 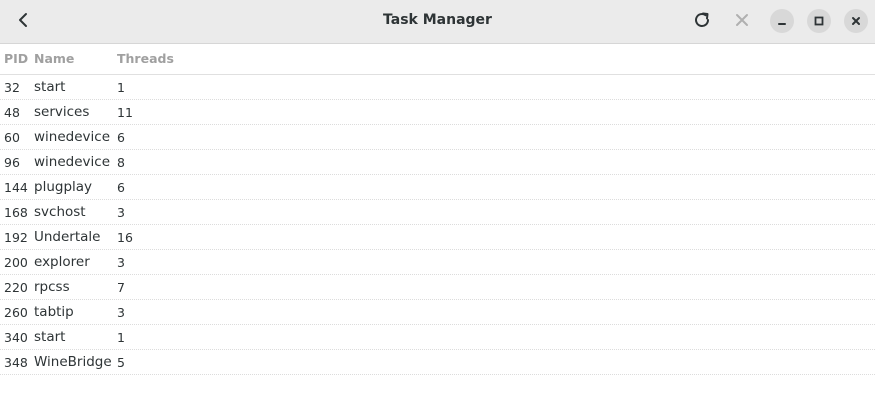 I want to click on table-row: 192 Undertale 16, so click(x=437, y=237).